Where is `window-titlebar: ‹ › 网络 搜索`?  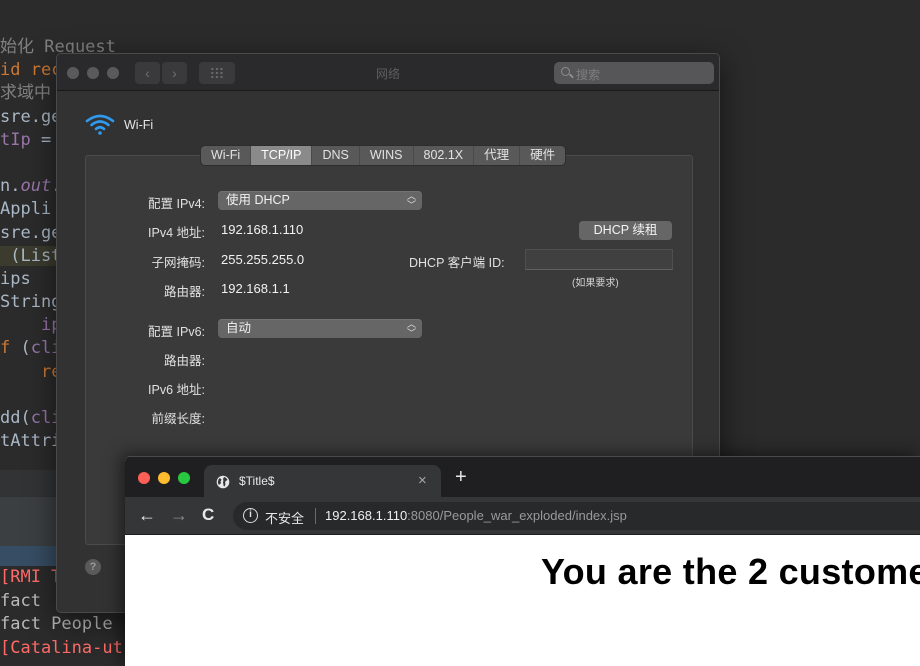 window-titlebar: ‹ › 网络 搜索 is located at coordinates (388, 72).